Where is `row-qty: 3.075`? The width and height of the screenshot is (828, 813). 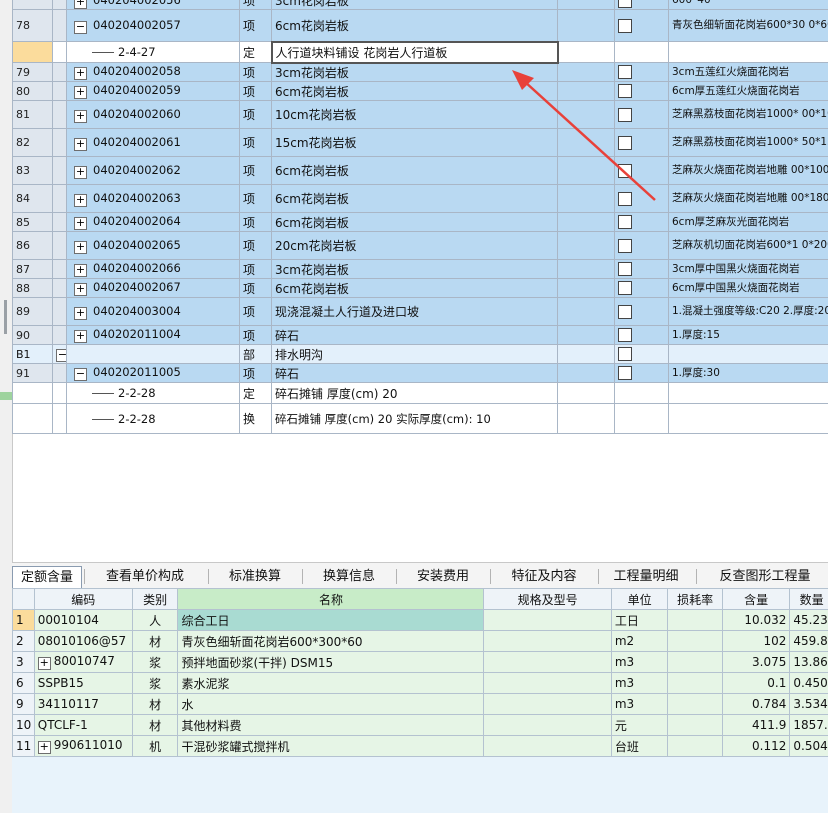
row-qty: 3.075 is located at coordinates (756, 662).